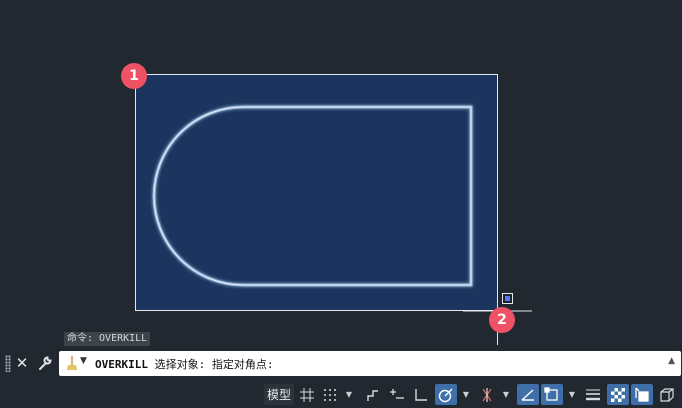  What do you see at coordinates (373, 394) in the screenshot?
I see `infer-constraints-icon` at bounding box center [373, 394].